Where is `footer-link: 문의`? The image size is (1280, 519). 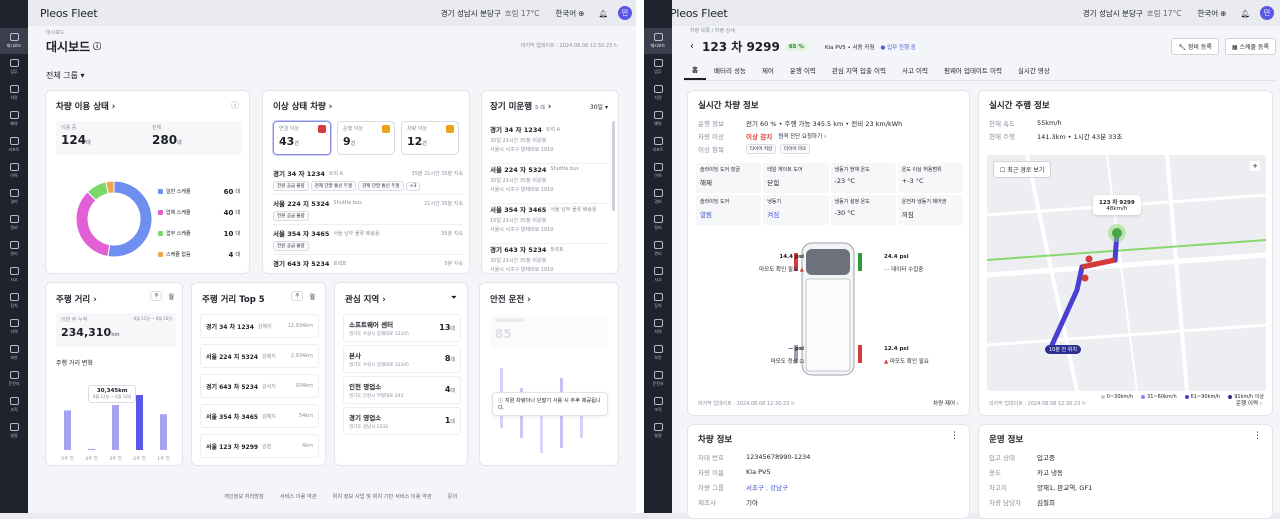 footer-link: 문의 is located at coordinates (453, 496).